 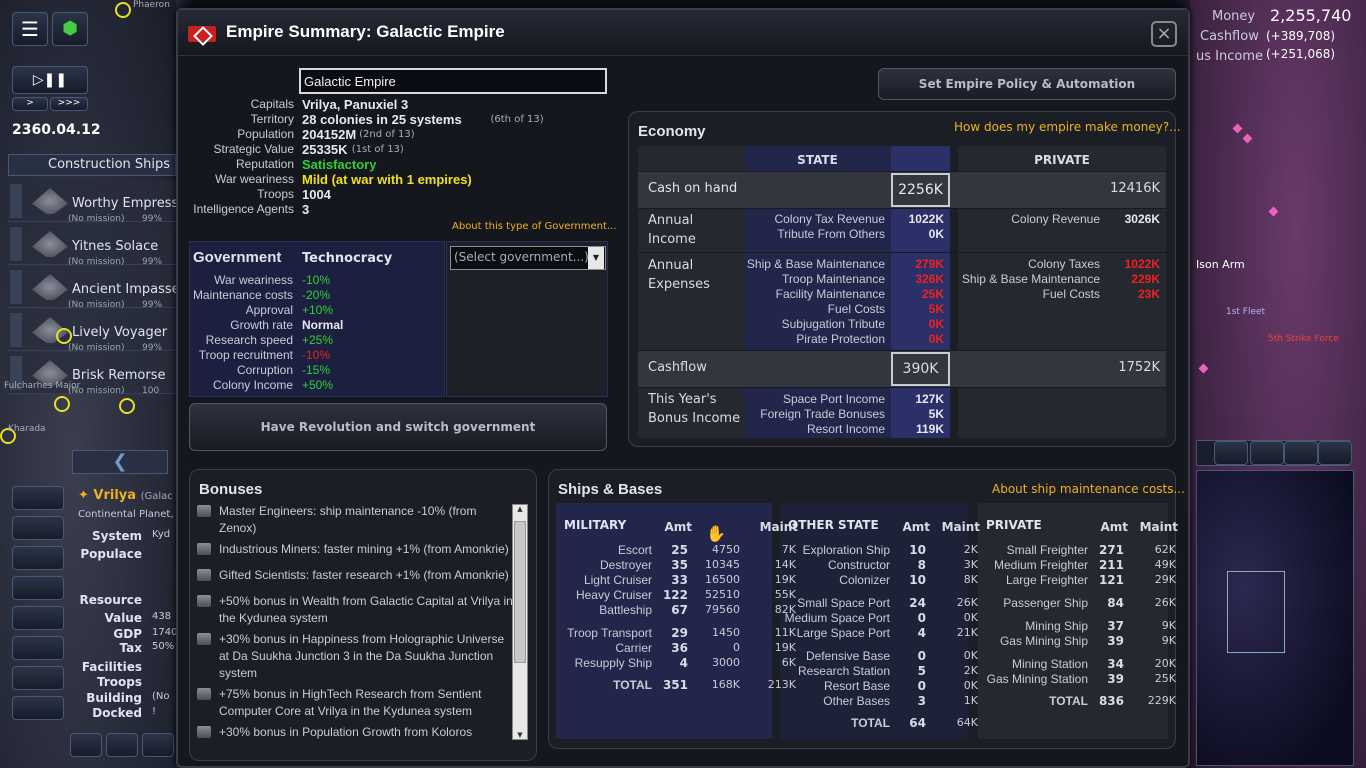 What do you see at coordinates (679, 648) in the screenshot?
I see `ship-amount: 36` at bounding box center [679, 648].